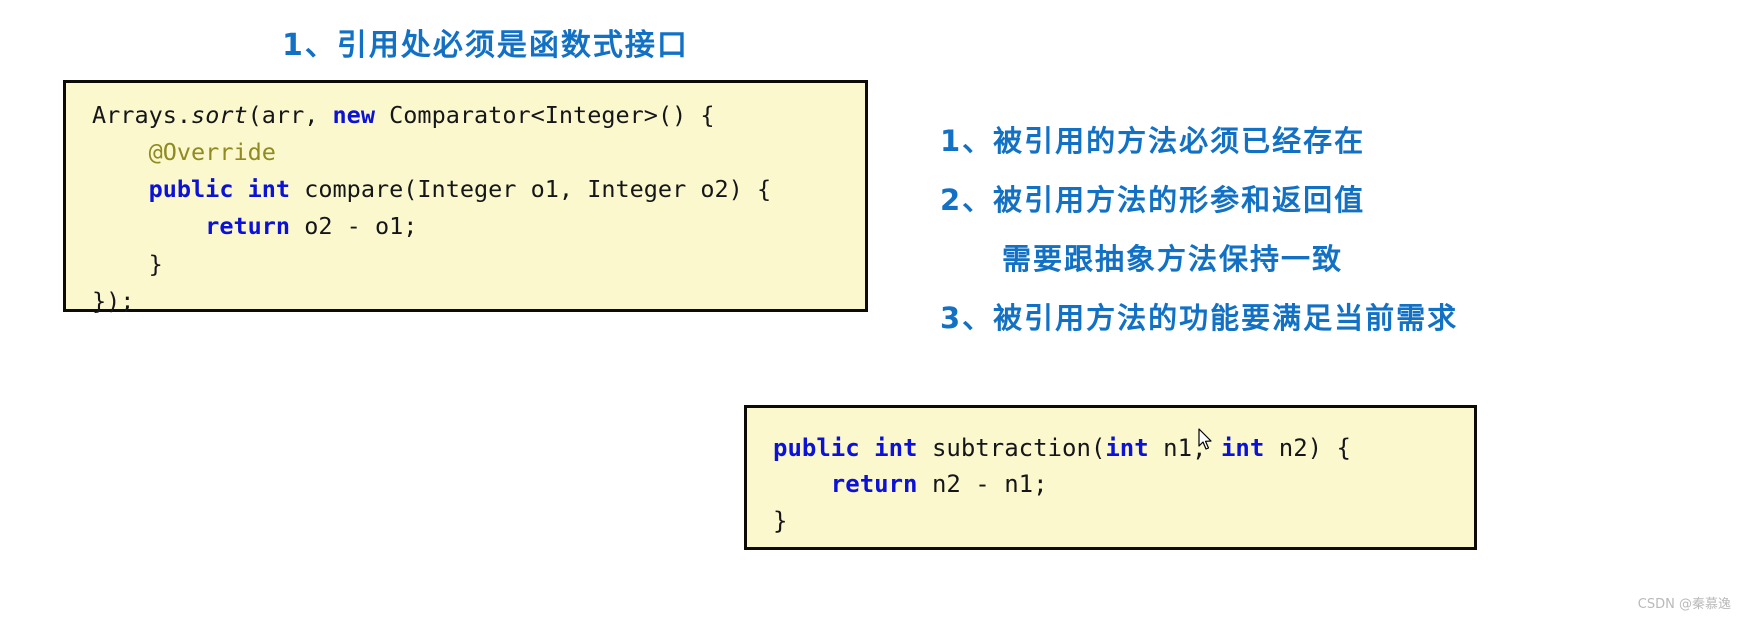 The width and height of the screenshot is (1745, 626). I want to click on code-token: });, so click(113, 300).